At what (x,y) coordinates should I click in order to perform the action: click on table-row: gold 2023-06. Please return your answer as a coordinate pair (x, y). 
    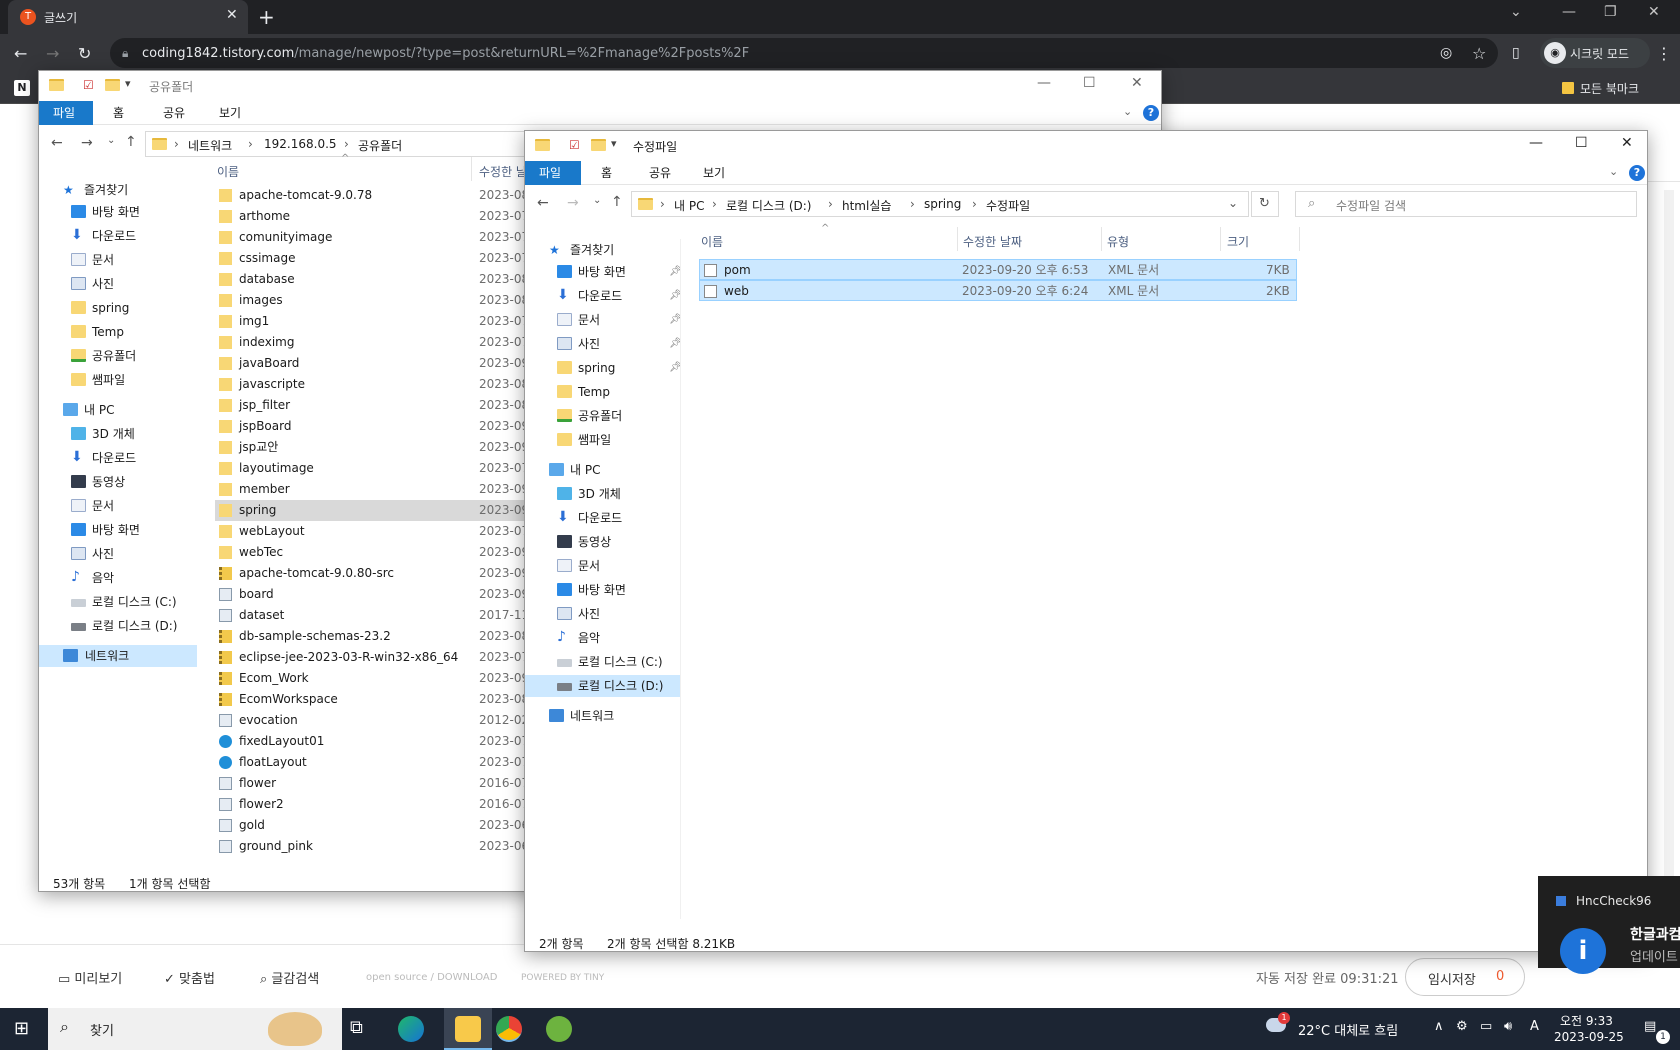
    Looking at the image, I should click on (385, 825).